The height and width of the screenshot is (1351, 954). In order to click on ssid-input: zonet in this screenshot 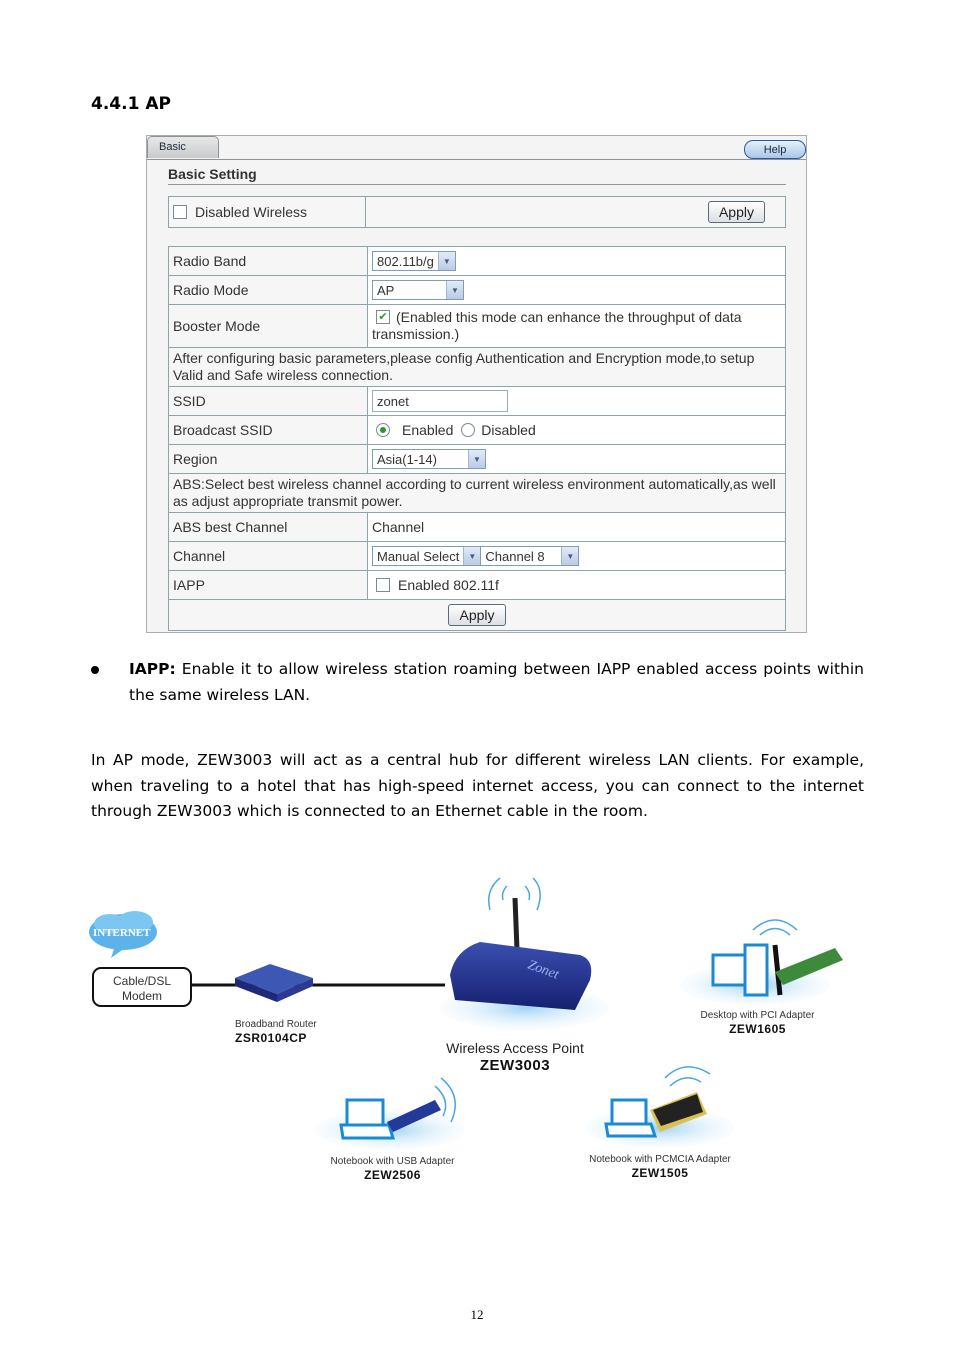, I will do `click(440, 401)`.